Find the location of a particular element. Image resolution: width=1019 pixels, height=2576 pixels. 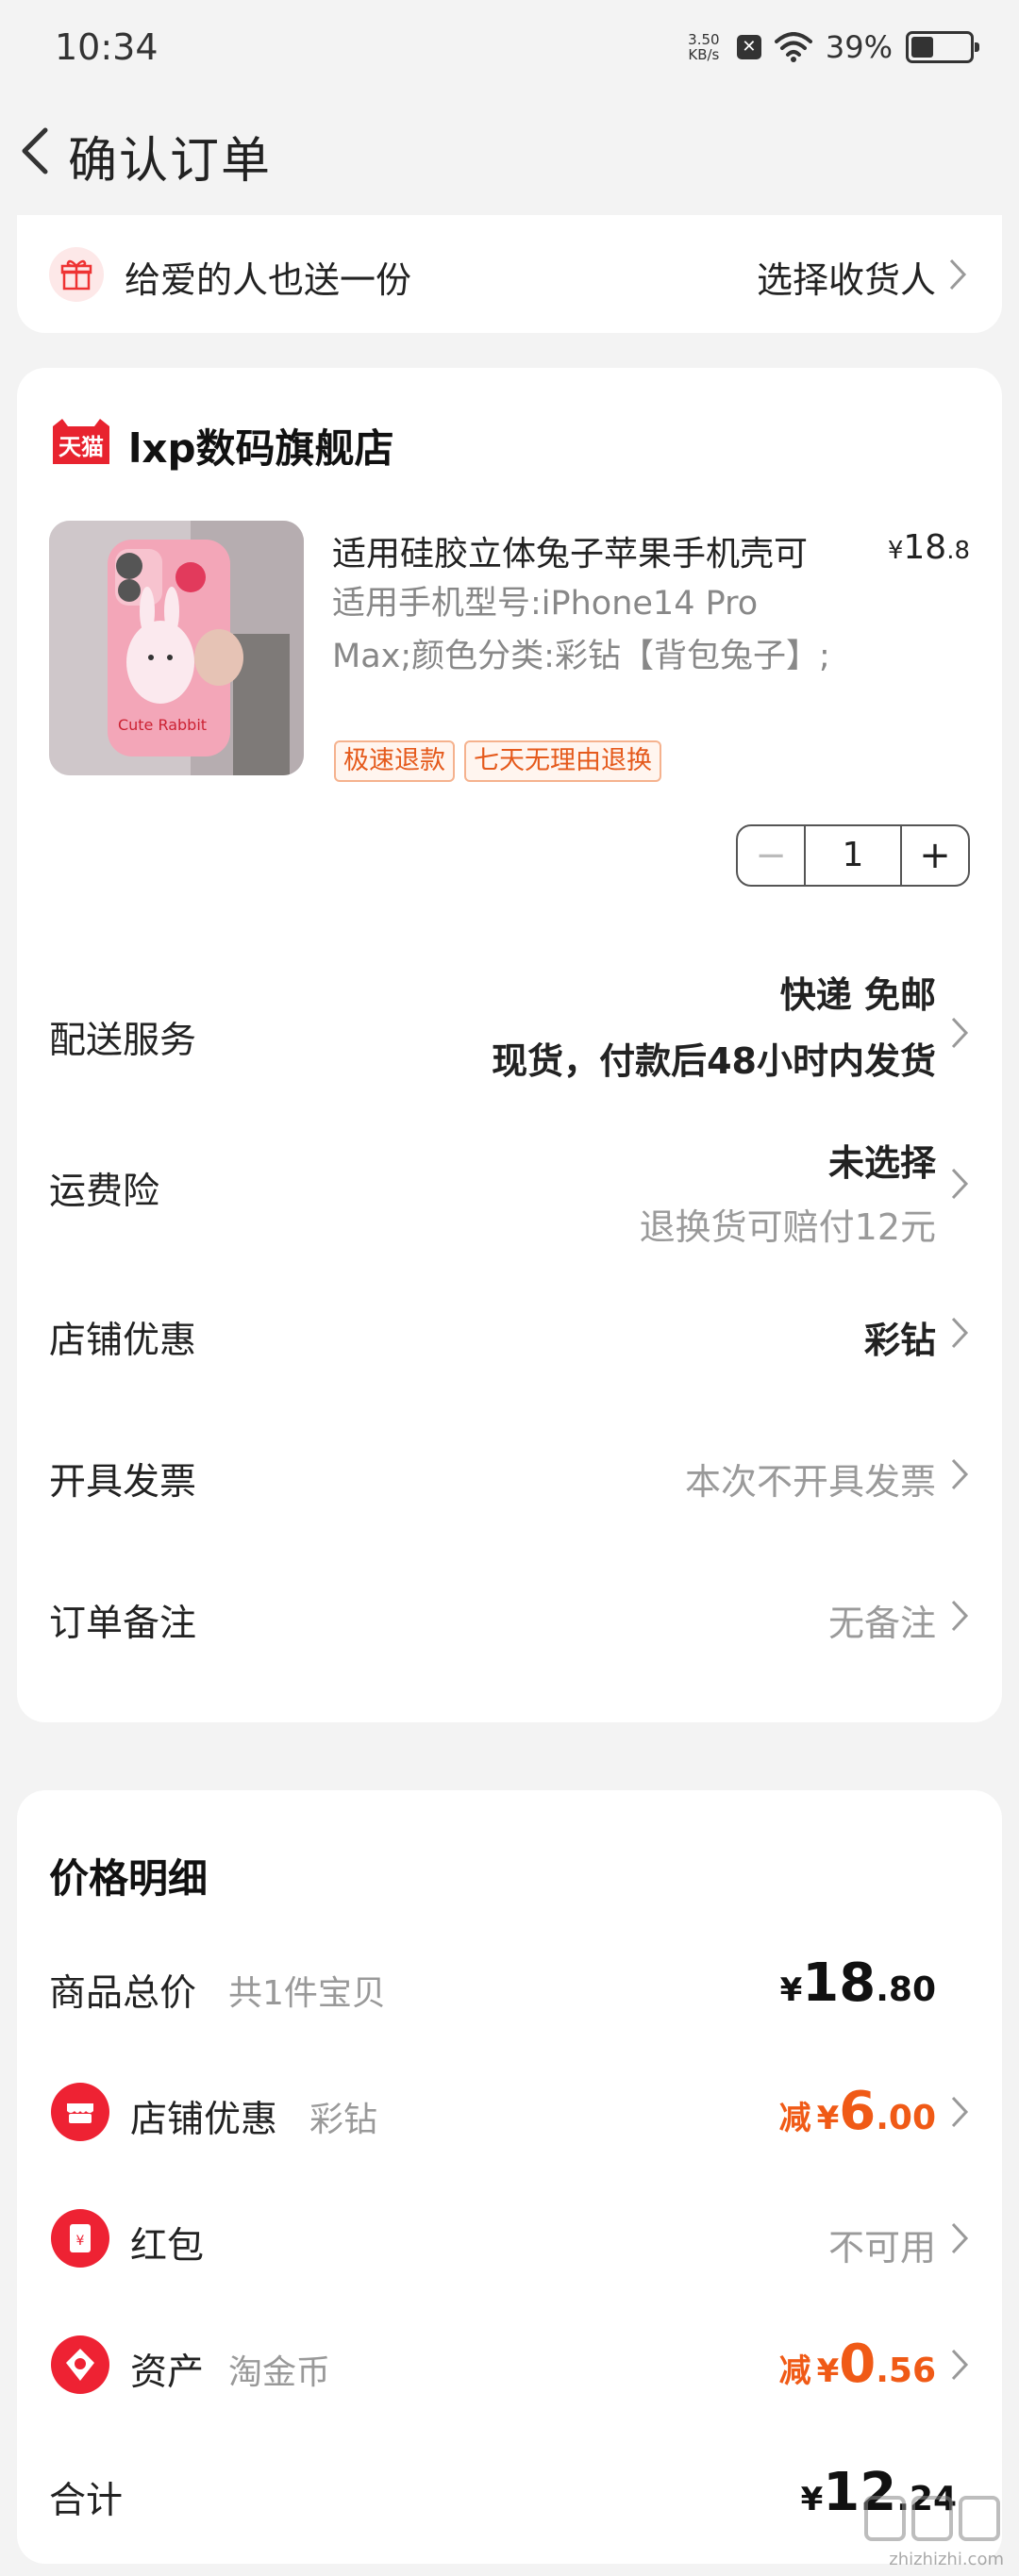

red-packet-icon: ¥ is located at coordinates (80, 2238).